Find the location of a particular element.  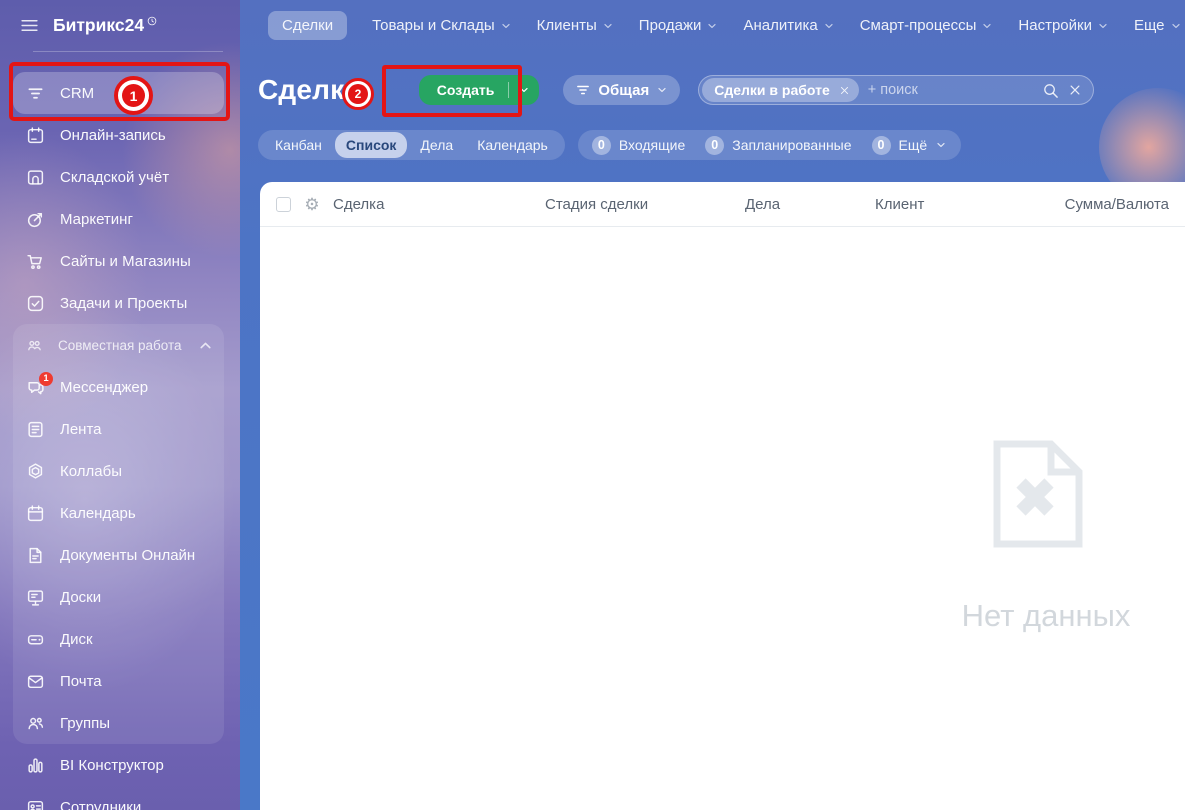

sidebar-item-label: Доски is located at coordinates (81, 597).